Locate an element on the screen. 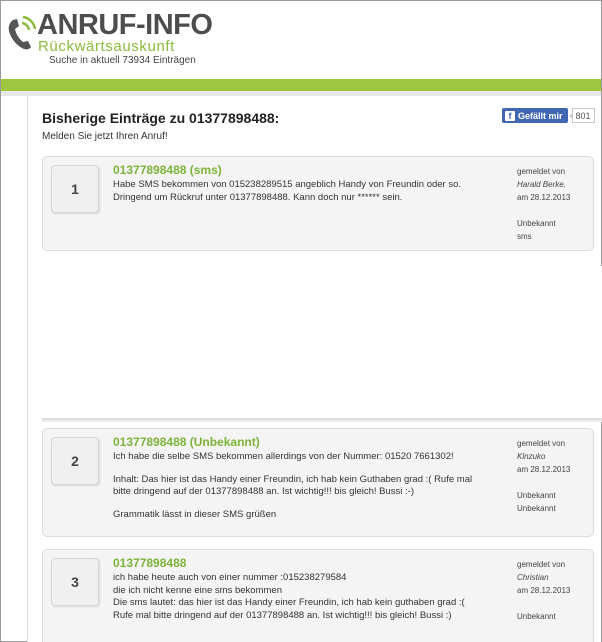  section-divider is located at coordinates (322, 420).